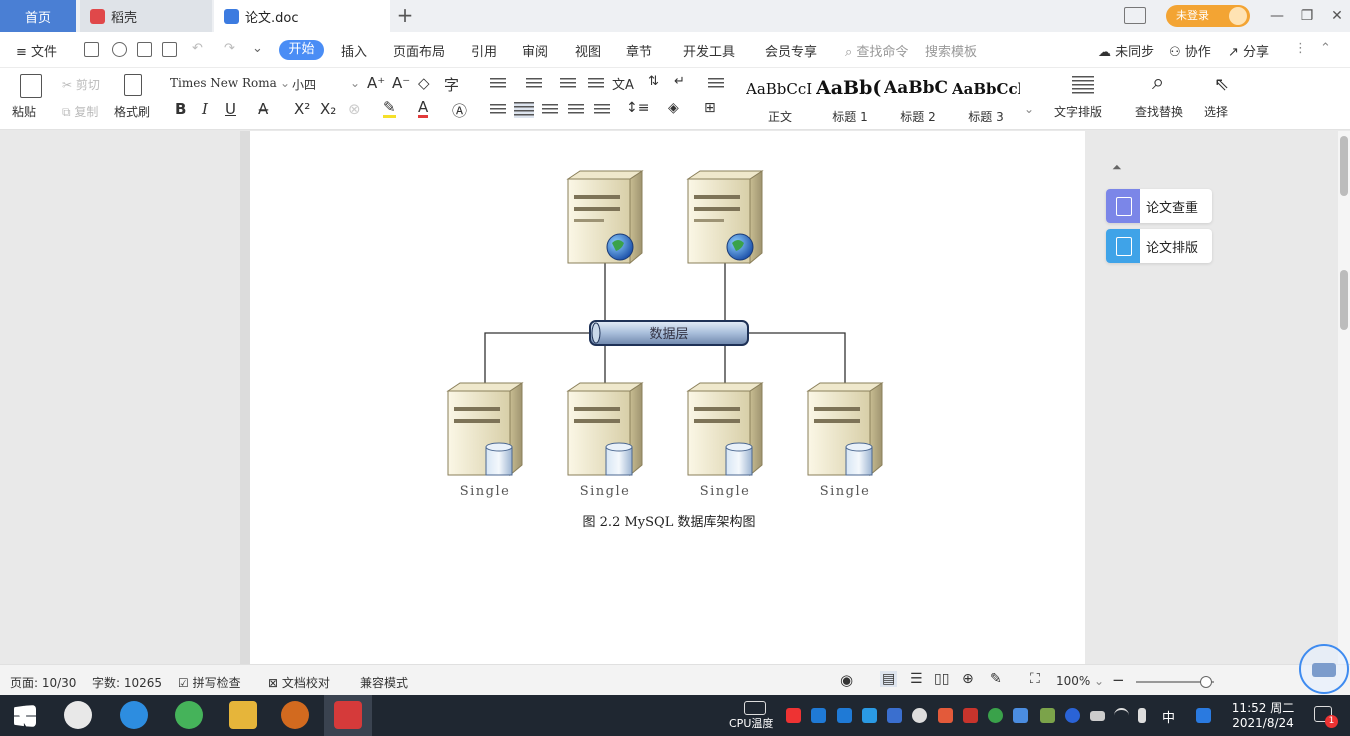 Image resolution: width=1350 pixels, height=736 pixels. What do you see at coordinates (637, 108) in the screenshot?
I see `line-spacing-icon: ↕≡` at bounding box center [637, 108].